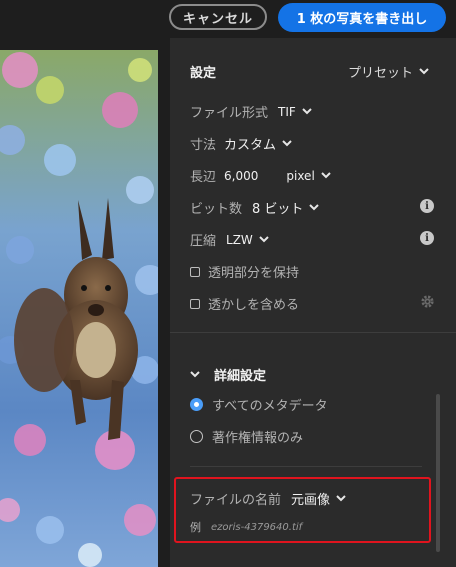 The width and height of the screenshot is (456, 567). What do you see at coordinates (427, 303) in the screenshot?
I see `gear-icon` at bounding box center [427, 303].